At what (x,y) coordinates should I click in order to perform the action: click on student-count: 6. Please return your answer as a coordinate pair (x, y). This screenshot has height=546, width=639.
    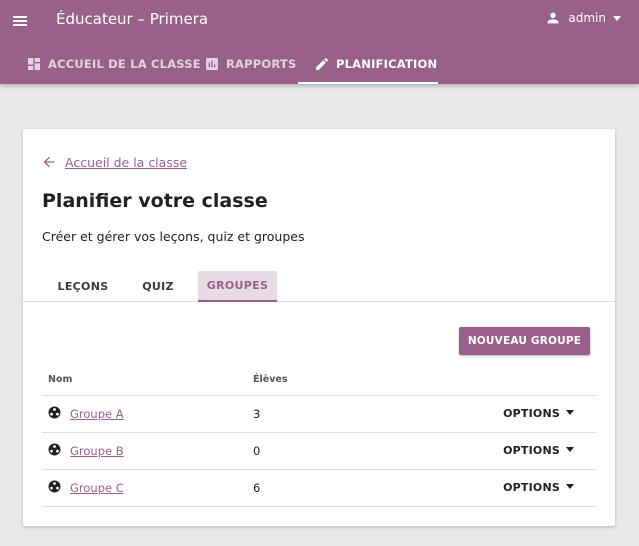
    Looking at the image, I should click on (257, 488).